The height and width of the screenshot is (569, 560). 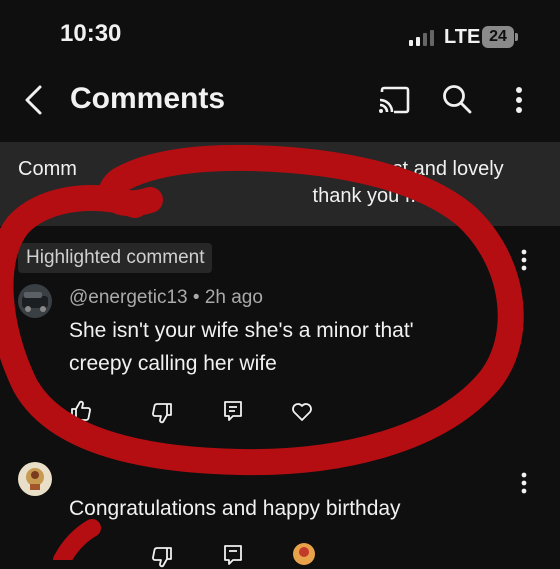 I want to click on comment-meta: @energetic13 • 2h ago, so click(x=166, y=298).